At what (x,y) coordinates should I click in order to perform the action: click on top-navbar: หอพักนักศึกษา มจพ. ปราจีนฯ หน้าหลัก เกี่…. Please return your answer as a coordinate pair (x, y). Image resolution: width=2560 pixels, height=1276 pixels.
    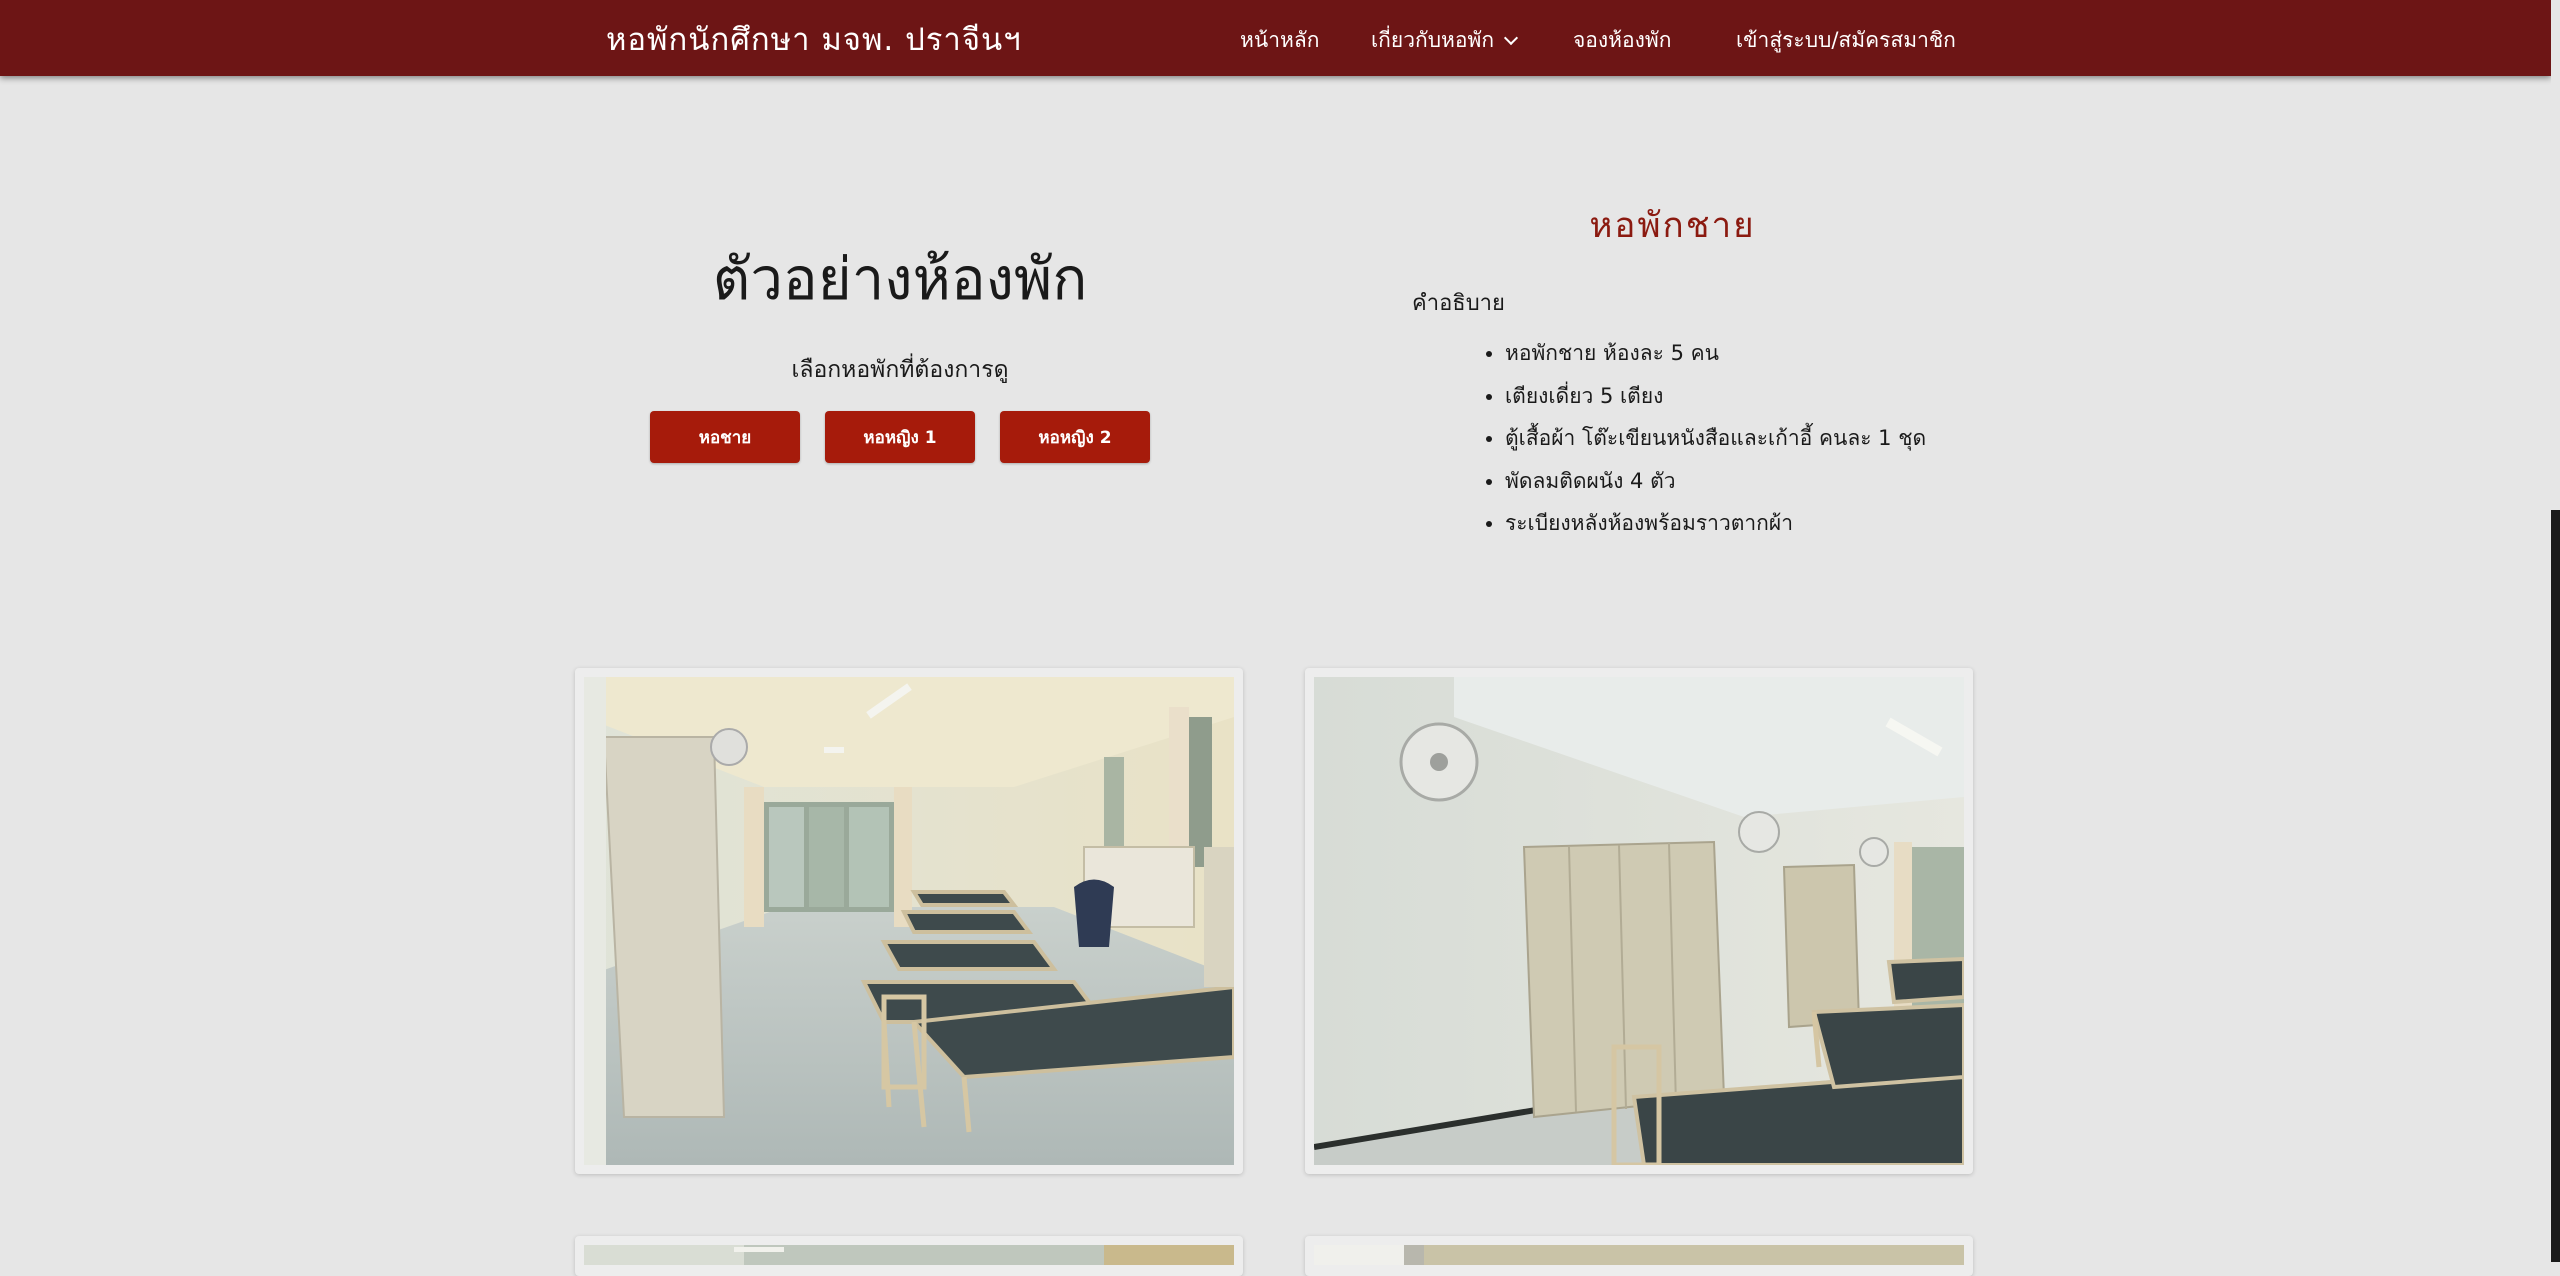
    Looking at the image, I should click on (1275, 38).